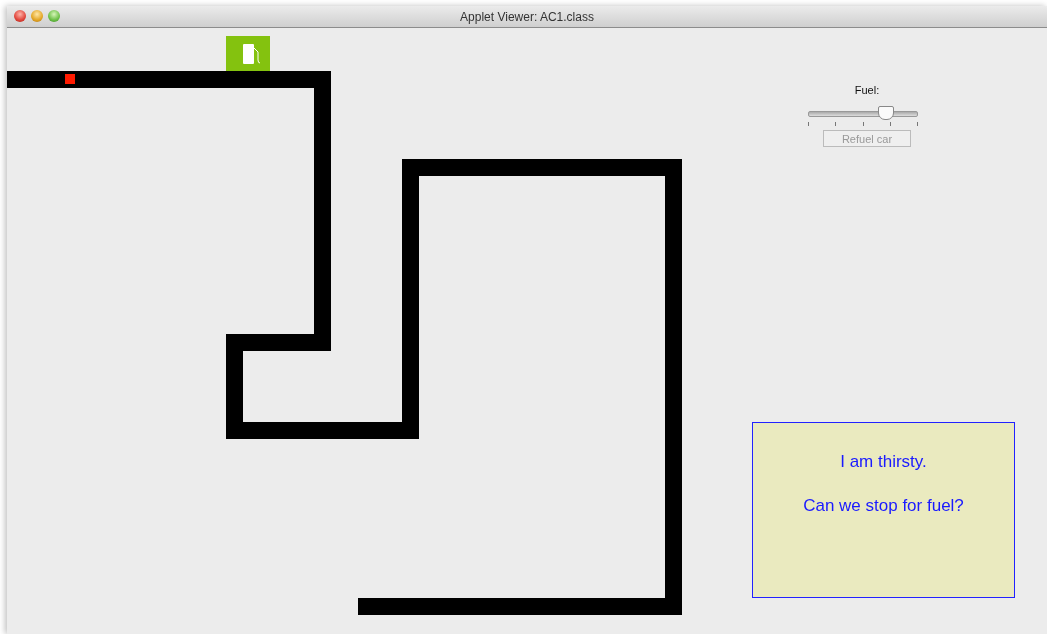  I want to click on zoom-icon, so click(54, 16).